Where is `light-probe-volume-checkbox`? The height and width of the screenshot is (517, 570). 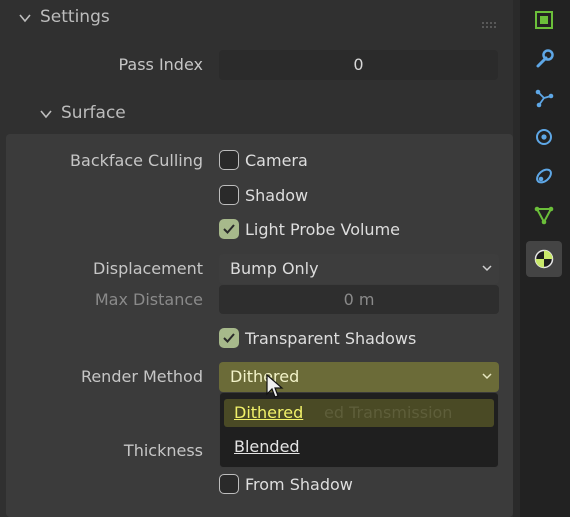 light-probe-volume-checkbox is located at coordinates (229, 229).